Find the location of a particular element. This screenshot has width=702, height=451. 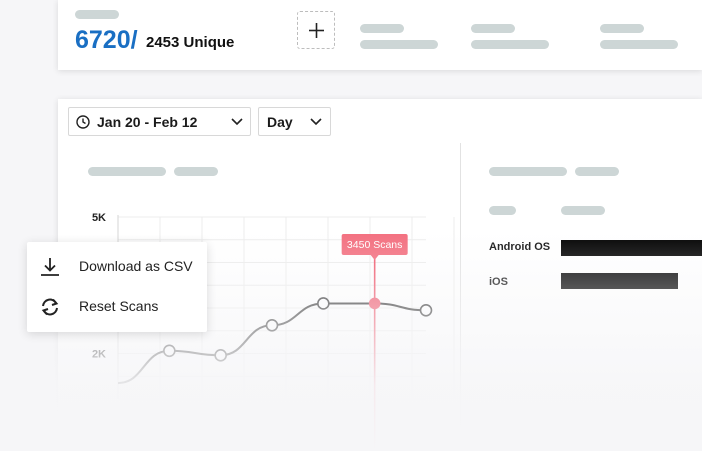

y-tick-label: 2K is located at coordinates (99, 355).